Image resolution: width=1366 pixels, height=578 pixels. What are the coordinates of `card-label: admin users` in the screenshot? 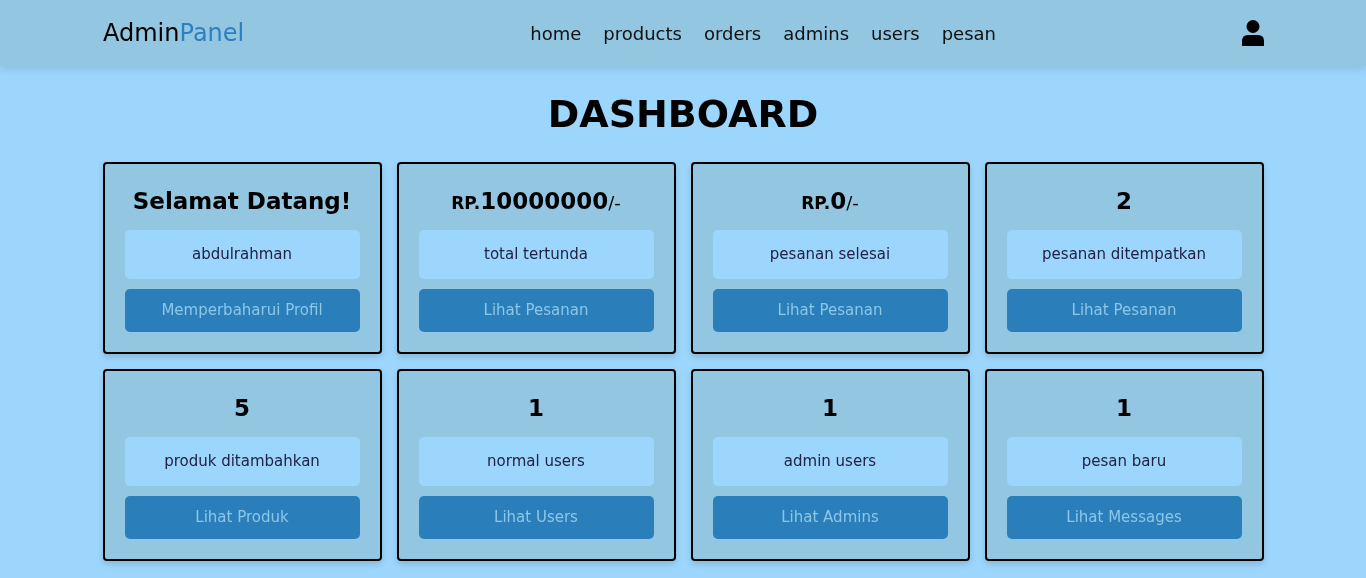 It's located at (830, 461).